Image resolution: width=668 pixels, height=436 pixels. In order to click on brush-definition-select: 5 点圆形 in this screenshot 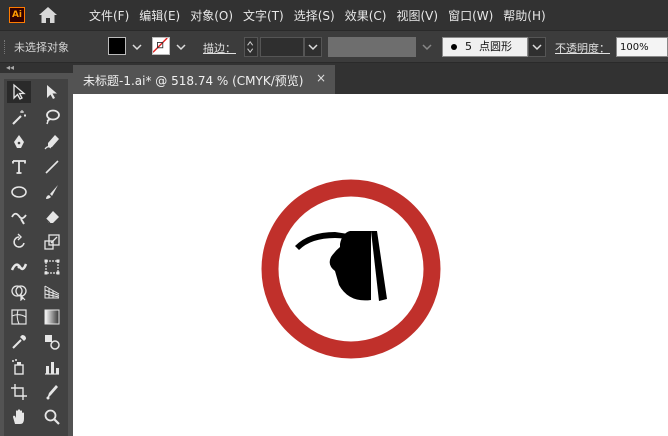, I will do `click(485, 47)`.